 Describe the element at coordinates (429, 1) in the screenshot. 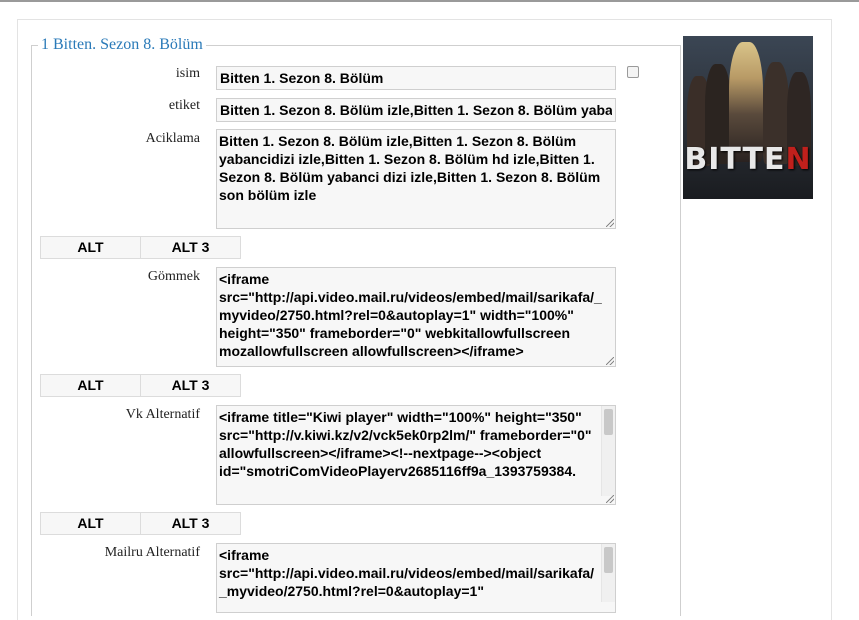

I see `top-border` at that location.